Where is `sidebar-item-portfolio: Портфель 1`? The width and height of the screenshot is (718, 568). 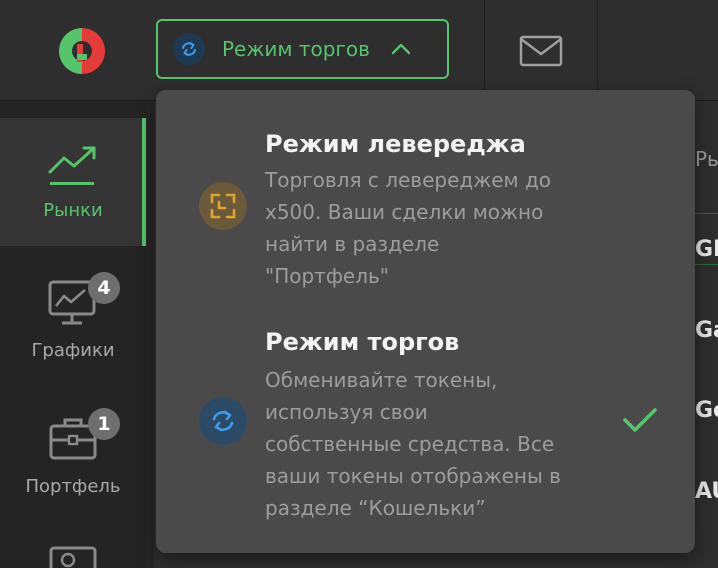 sidebar-item-portfolio: Портфель 1 is located at coordinates (73, 454).